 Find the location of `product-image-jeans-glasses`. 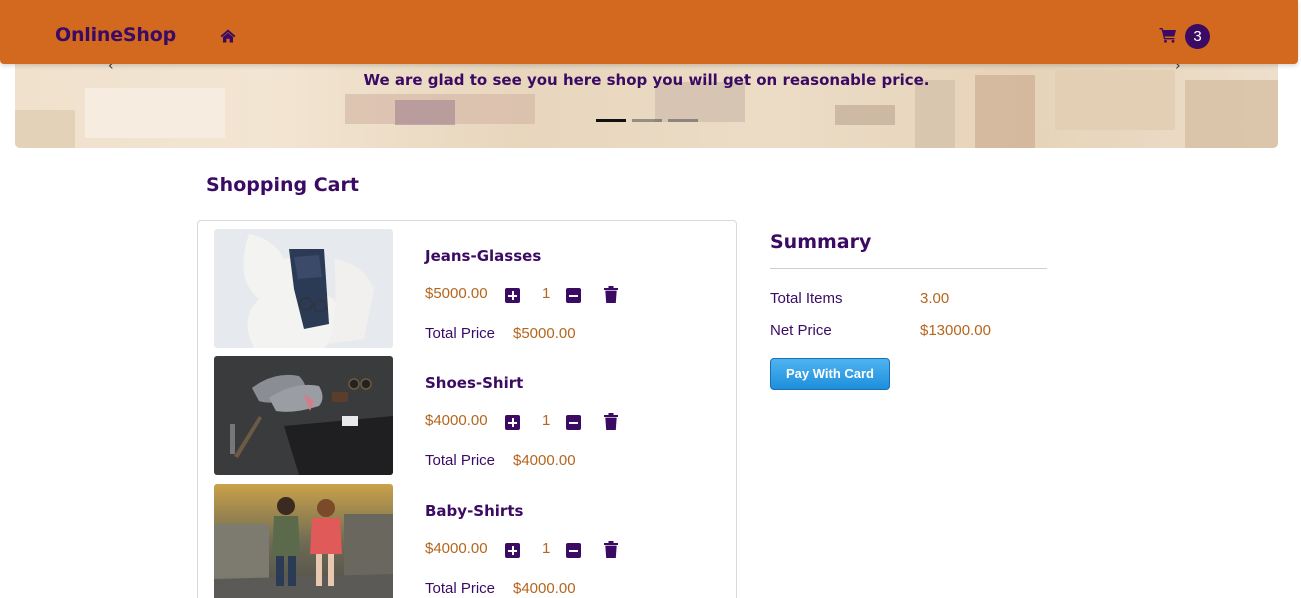

product-image-jeans-glasses is located at coordinates (303, 288).